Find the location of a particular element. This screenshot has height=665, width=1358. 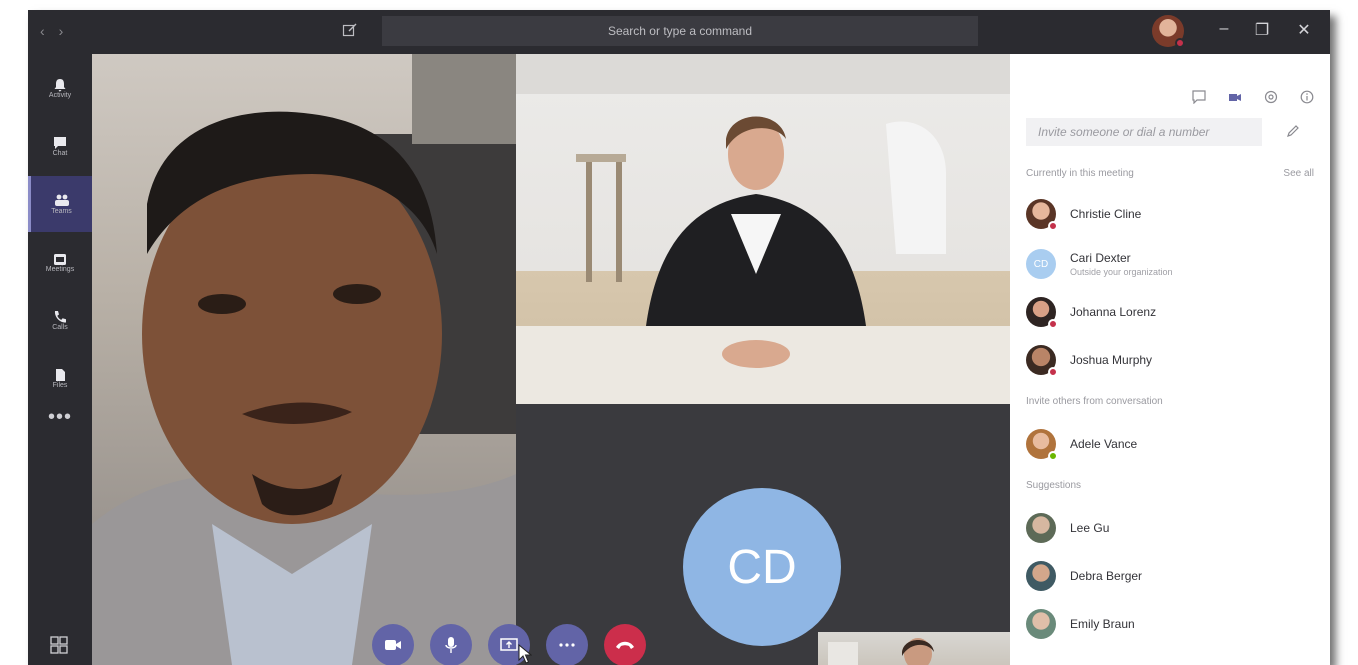

mic-toggle-button is located at coordinates (451, 644).